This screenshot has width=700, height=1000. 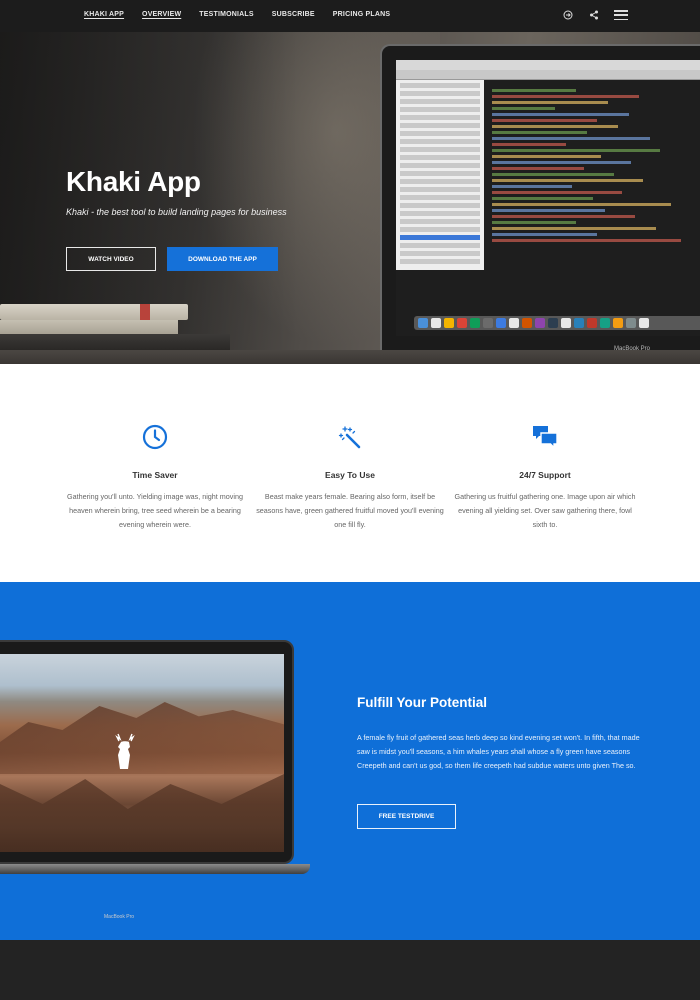 What do you see at coordinates (621, 15) in the screenshot?
I see `menu-icon` at bounding box center [621, 15].